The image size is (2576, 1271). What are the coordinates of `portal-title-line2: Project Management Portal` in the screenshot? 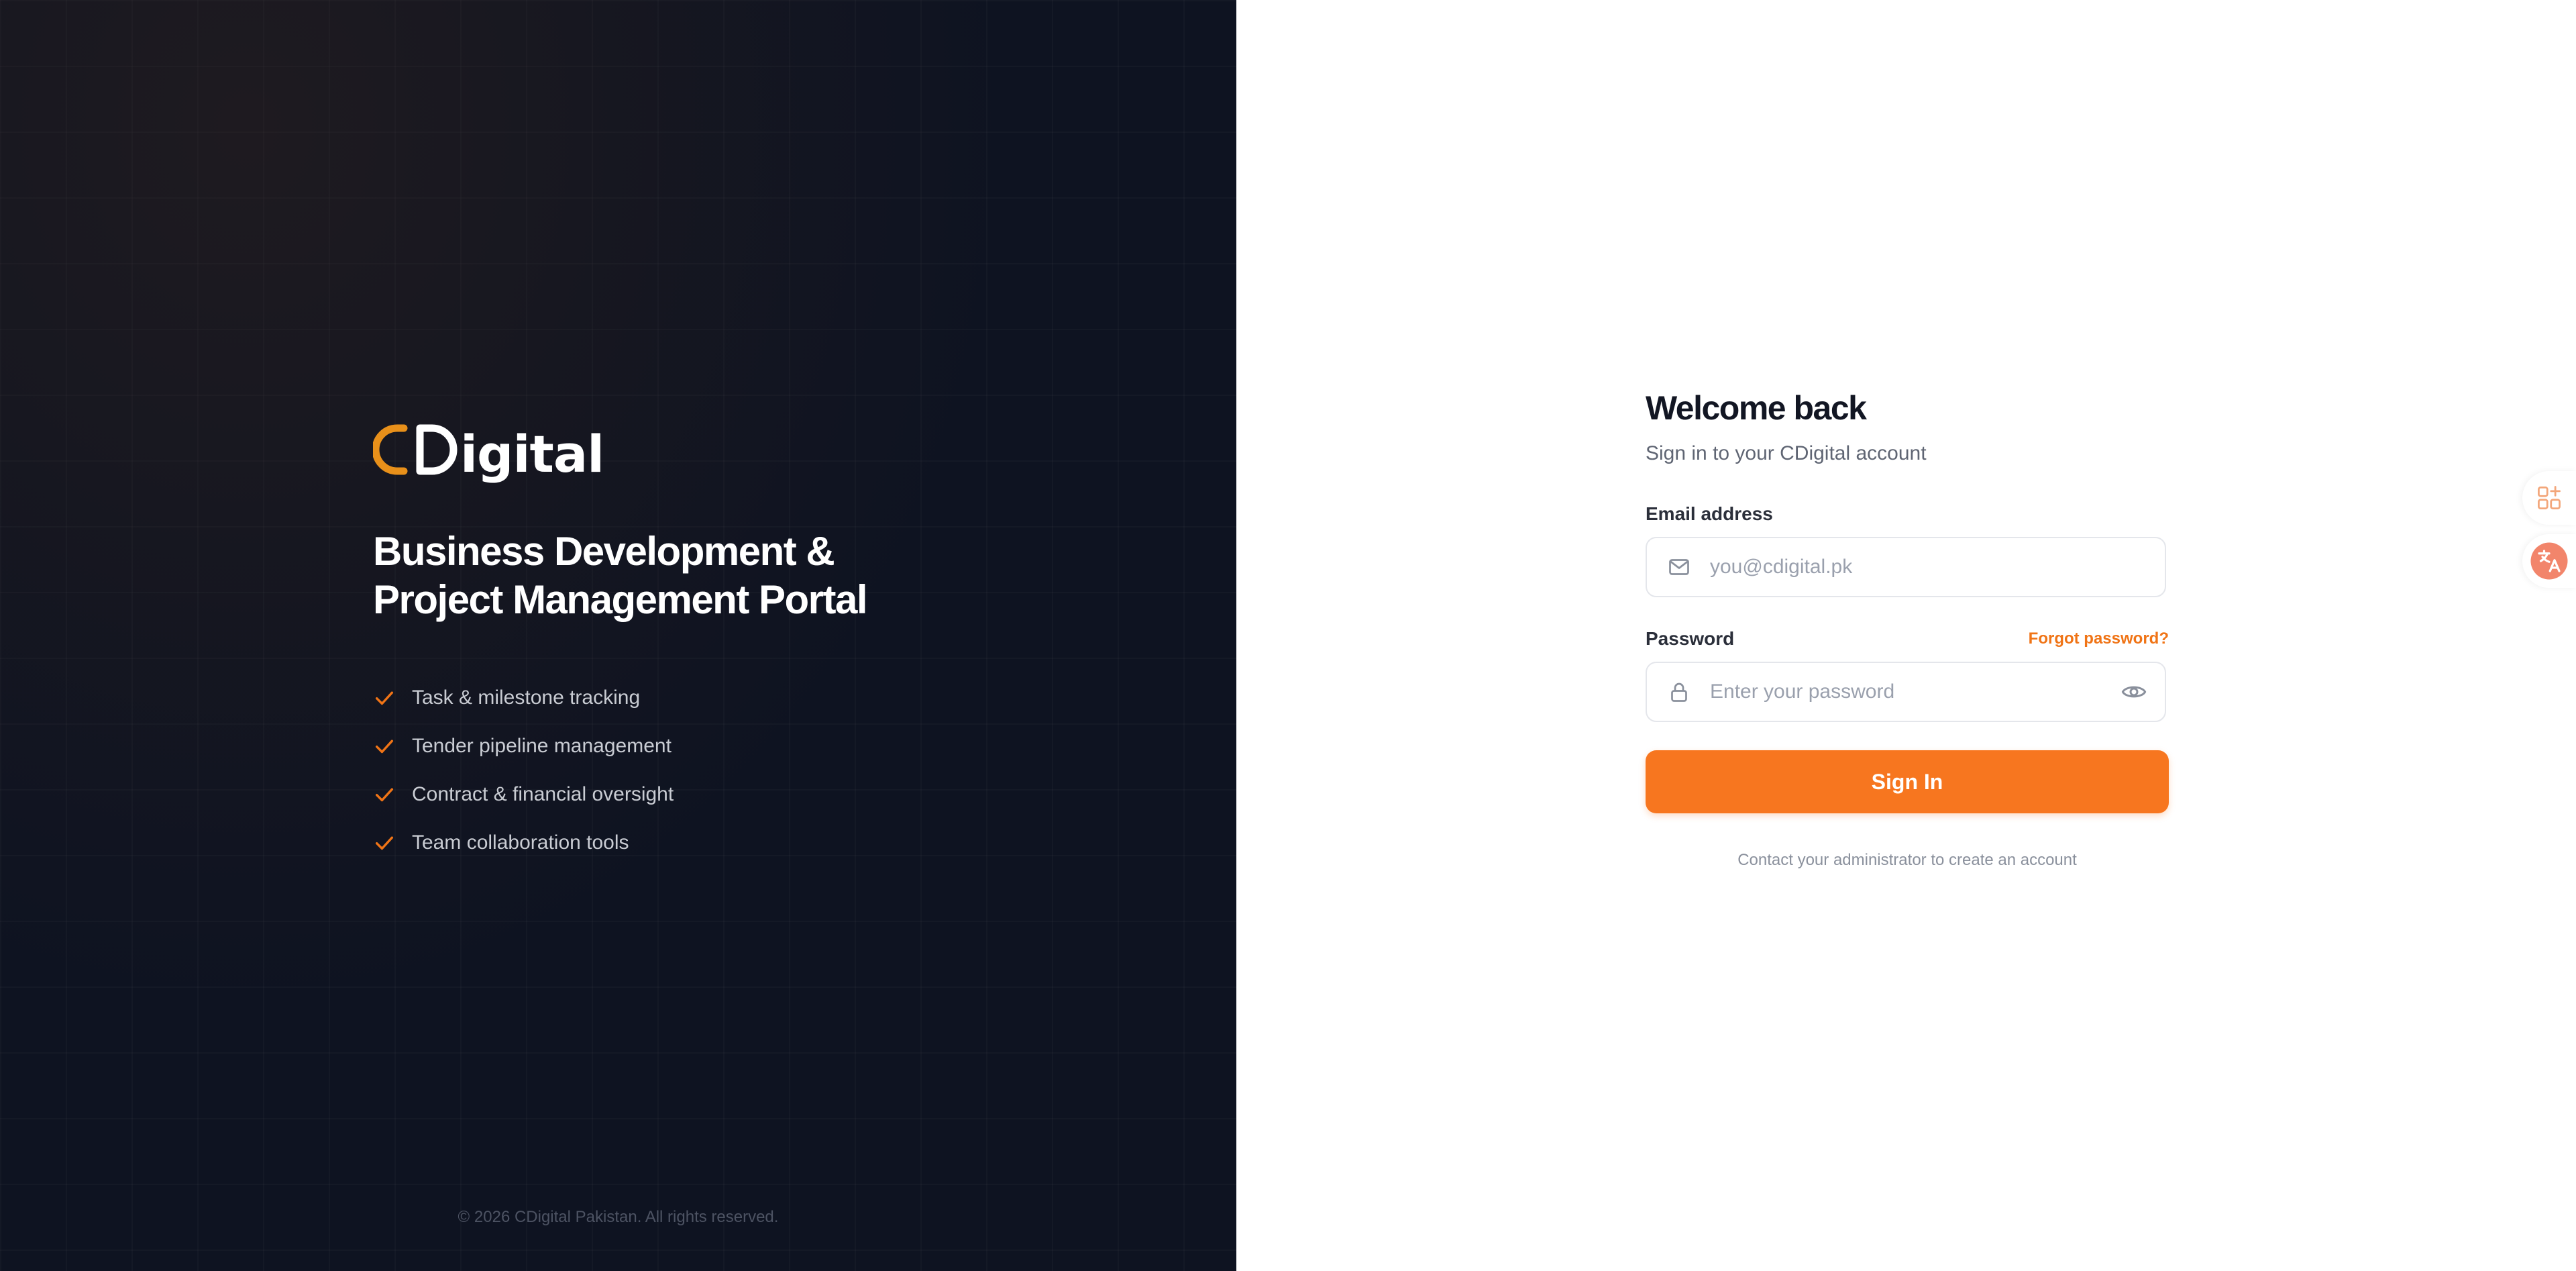 It's located at (620, 599).